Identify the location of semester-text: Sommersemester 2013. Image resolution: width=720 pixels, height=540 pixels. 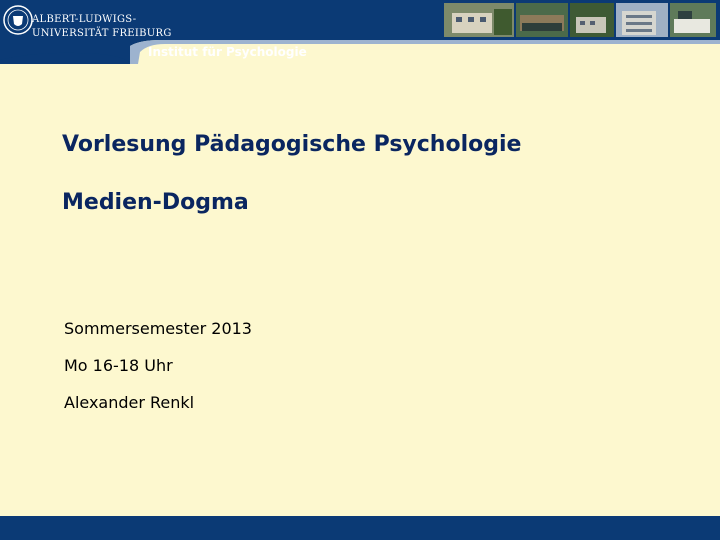
(158, 328).